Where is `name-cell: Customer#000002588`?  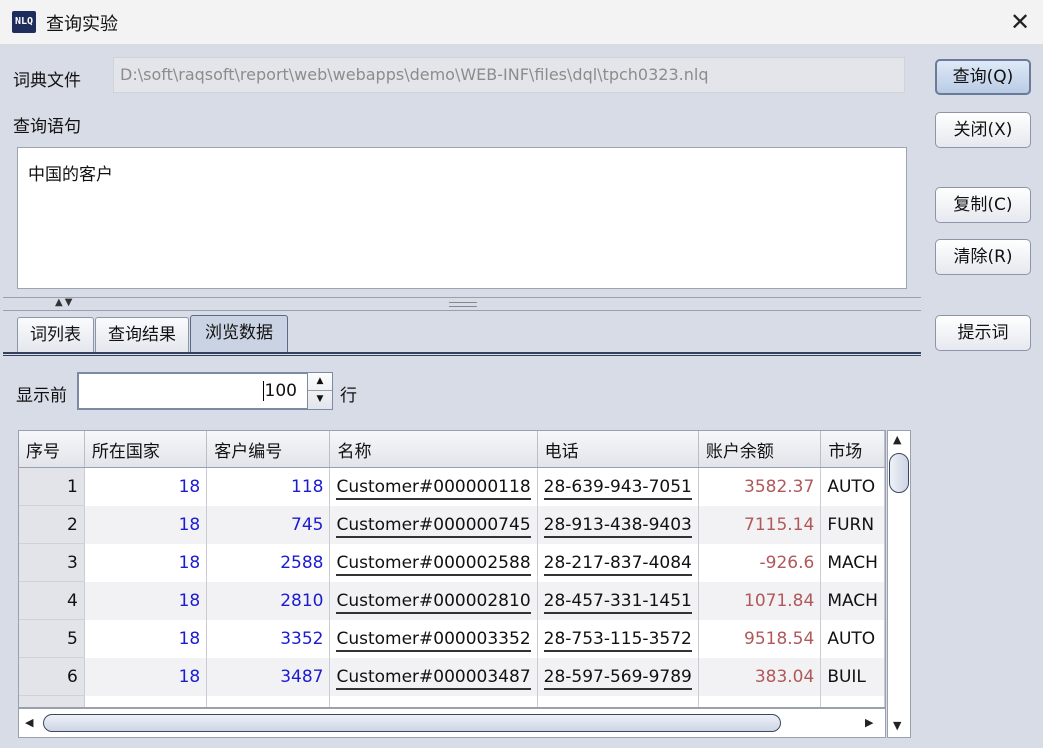 name-cell: Customer#000002588 is located at coordinates (433, 562).